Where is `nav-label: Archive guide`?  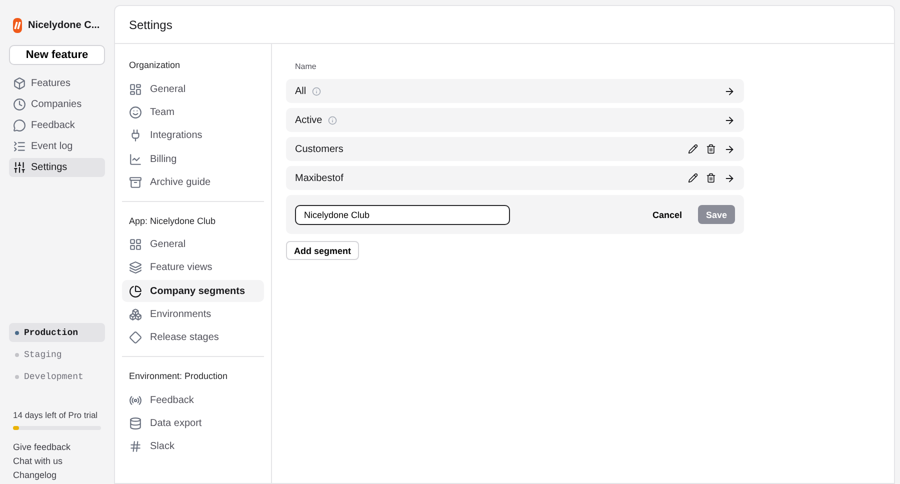
nav-label: Archive guide is located at coordinates (180, 182).